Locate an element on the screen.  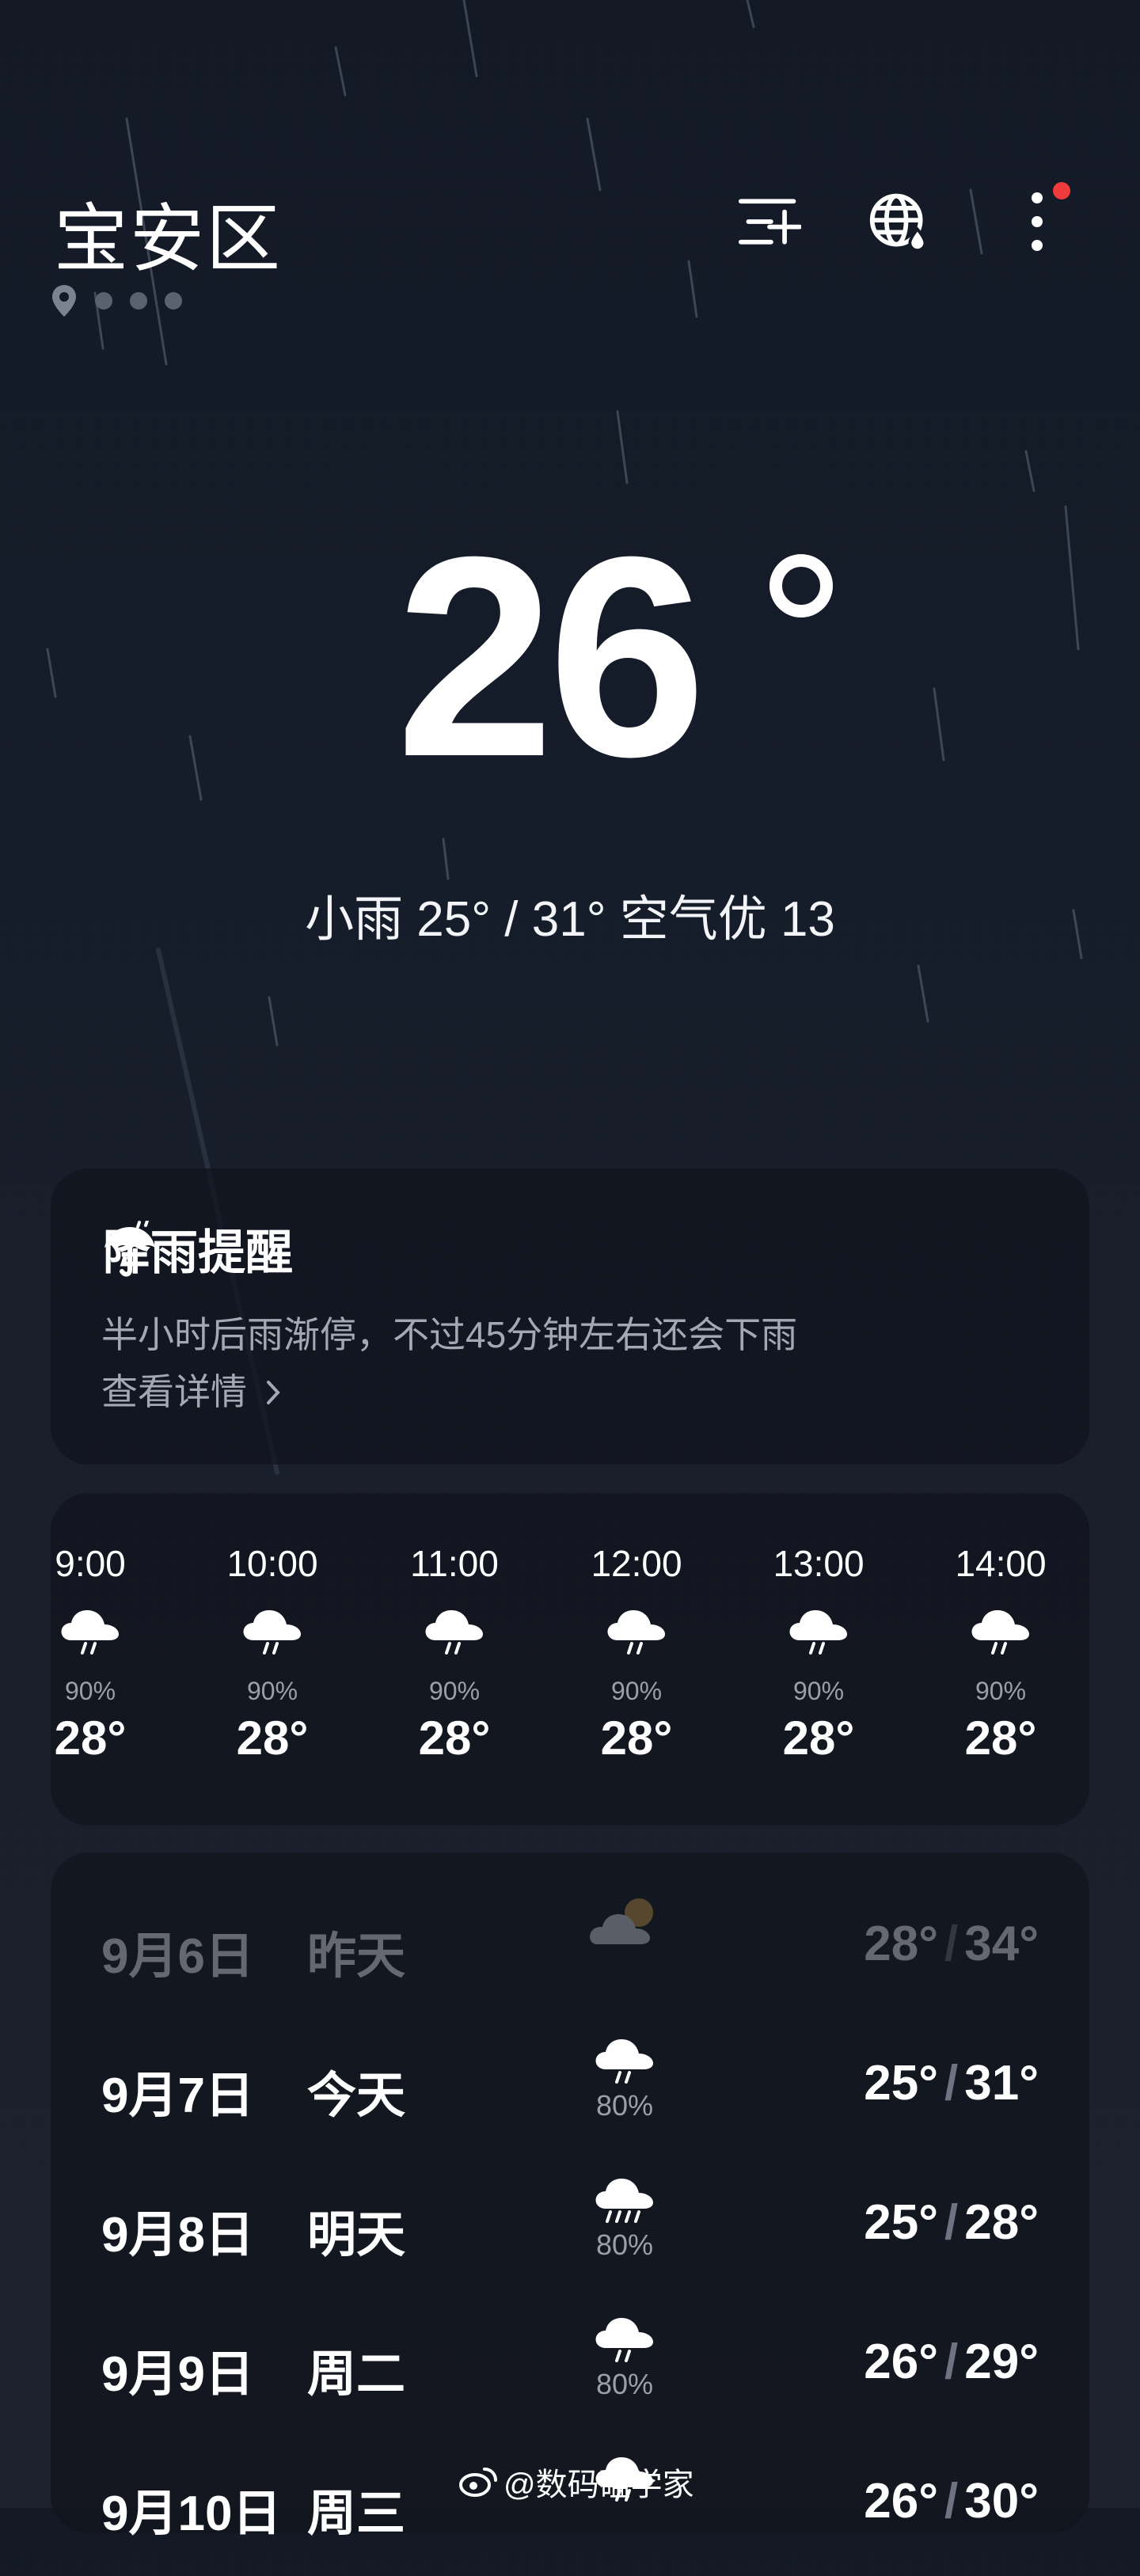
daily-date: 9月6日 is located at coordinates (177, 1957).